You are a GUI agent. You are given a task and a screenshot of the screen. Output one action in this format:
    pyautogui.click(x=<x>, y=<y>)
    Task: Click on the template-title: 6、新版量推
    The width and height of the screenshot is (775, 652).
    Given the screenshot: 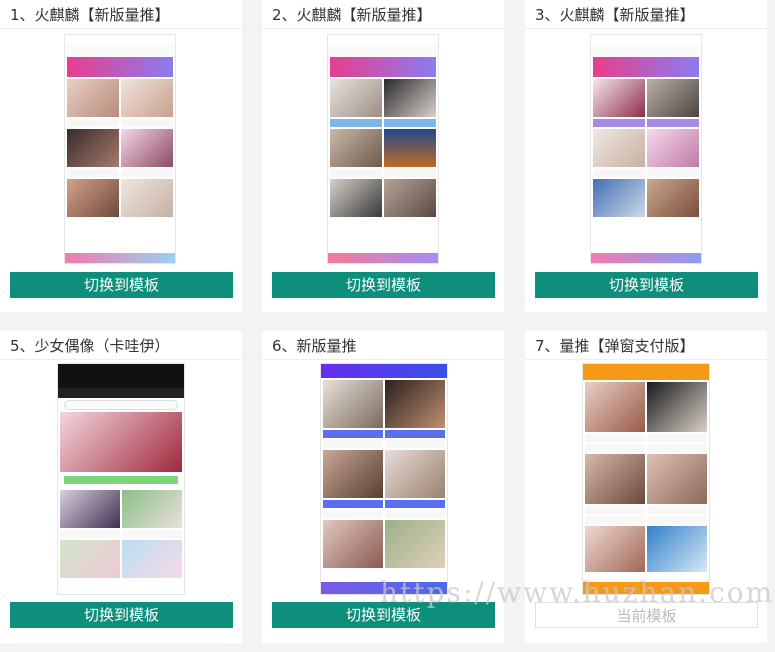 What is the action you would take?
    pyautogui.click(x=314, y=346)
    